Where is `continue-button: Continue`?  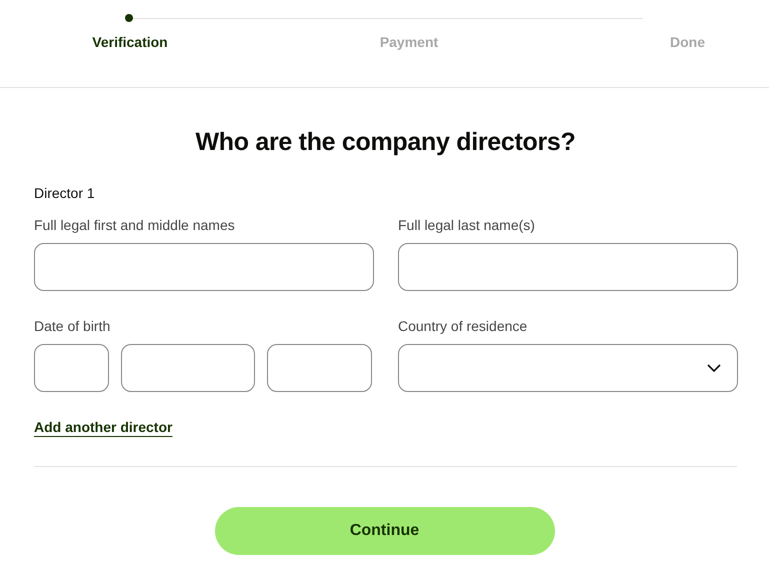
continue-button: Continue is located at coordinates (384, 531).